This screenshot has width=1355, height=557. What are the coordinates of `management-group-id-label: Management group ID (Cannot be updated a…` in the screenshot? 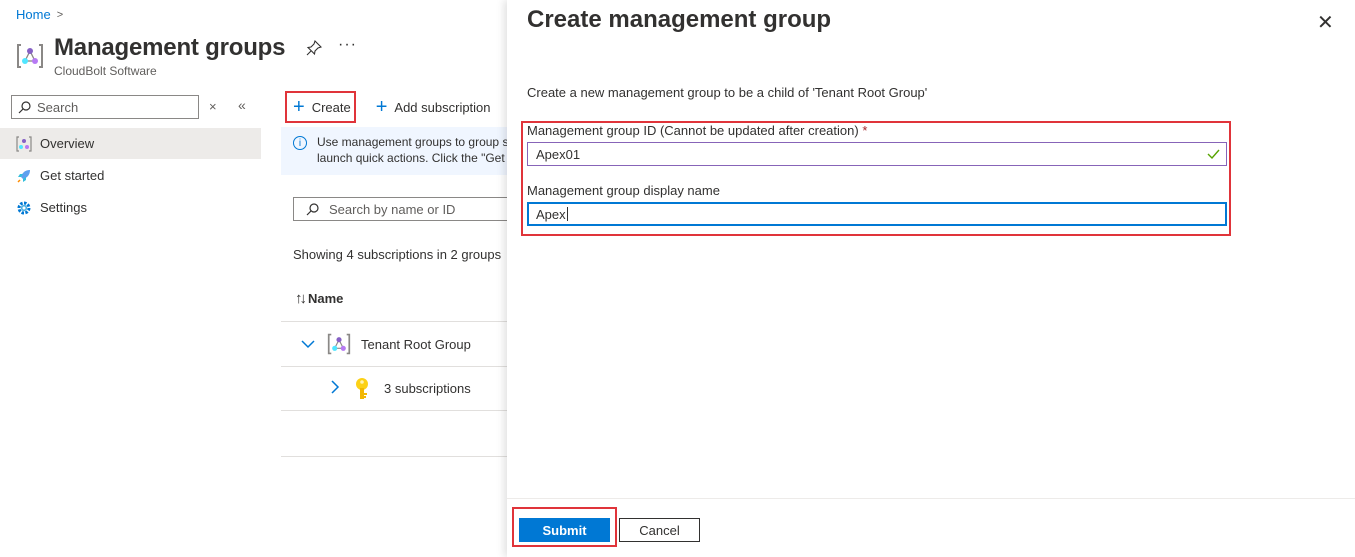 It's located at (697, 130).